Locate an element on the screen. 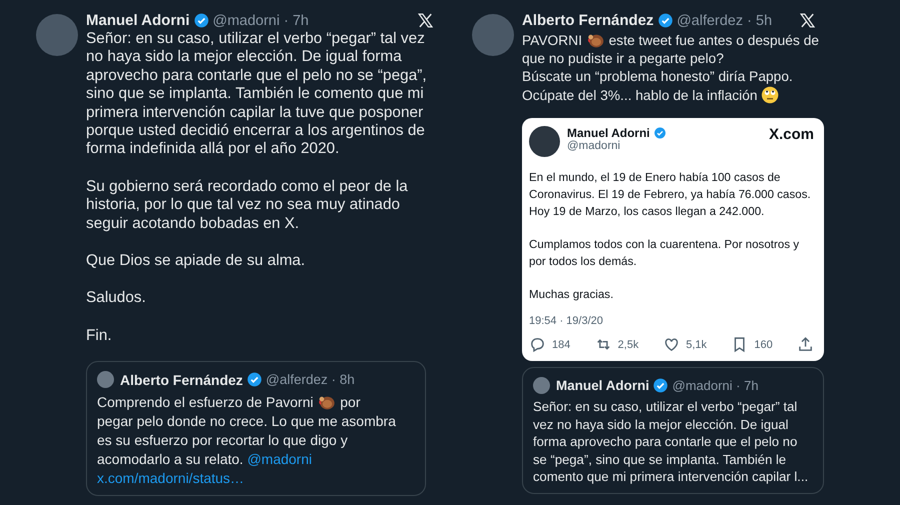 The image size is (900, 505). timestamp: 19:54 · 19/3/20 is located at coordinates (566, 321).